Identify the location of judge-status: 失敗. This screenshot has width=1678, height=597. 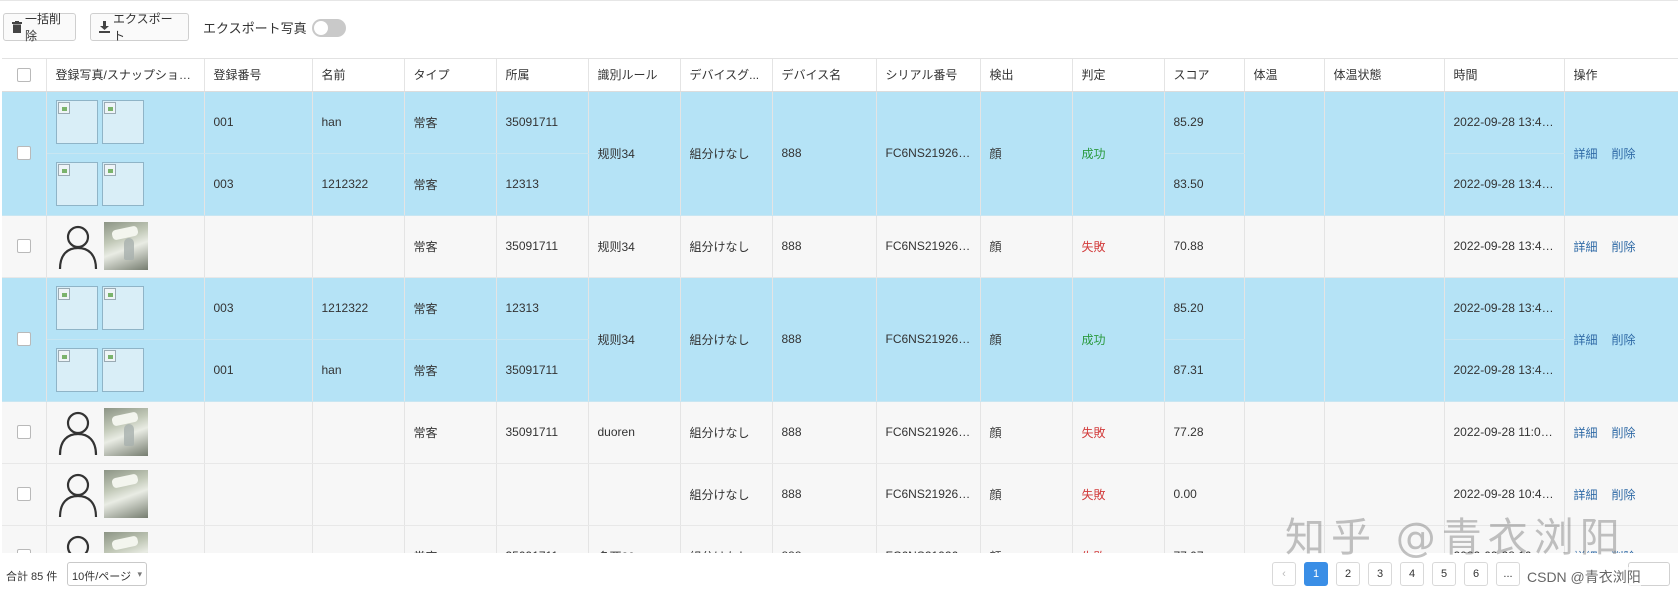
(1118, 494).